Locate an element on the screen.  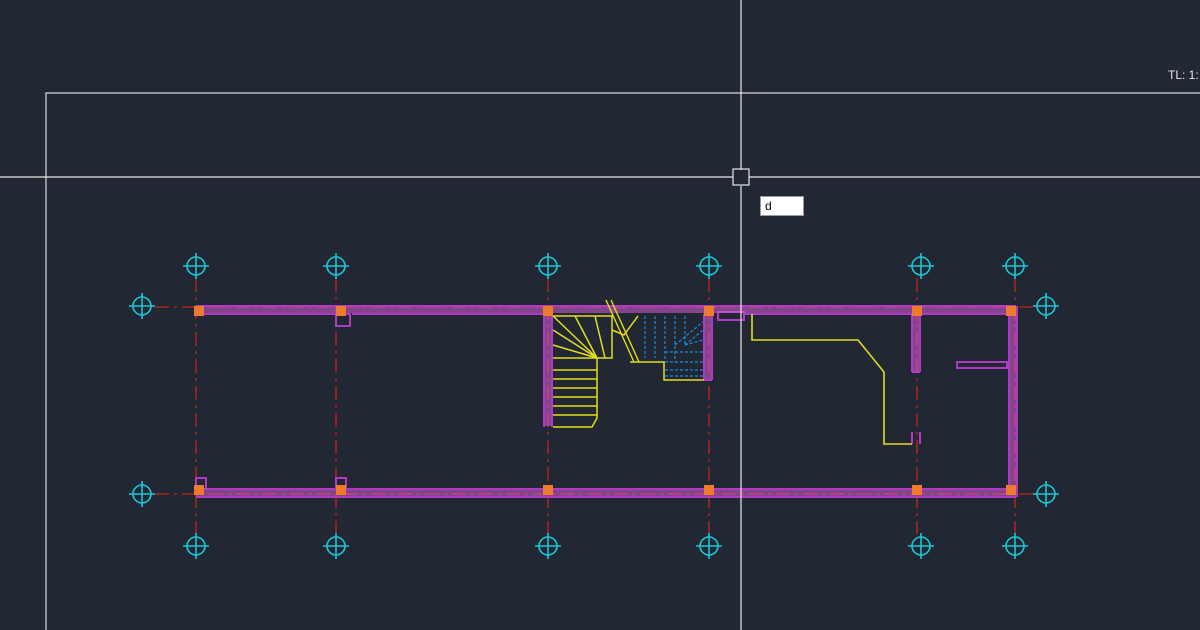
counter-outline is located at coordinates (831, 379).